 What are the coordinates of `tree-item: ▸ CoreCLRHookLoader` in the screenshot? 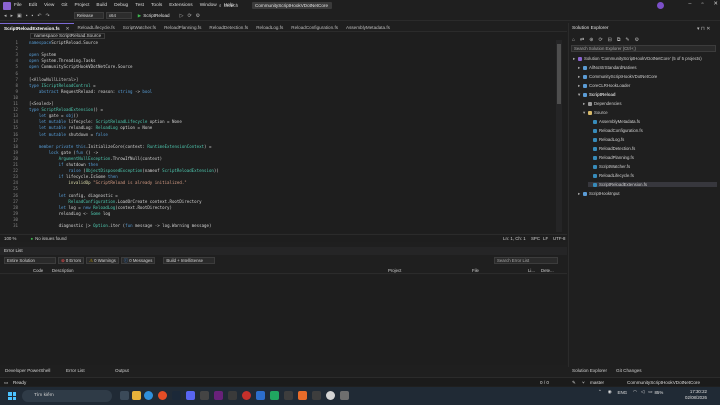 It's located at (604, 86).